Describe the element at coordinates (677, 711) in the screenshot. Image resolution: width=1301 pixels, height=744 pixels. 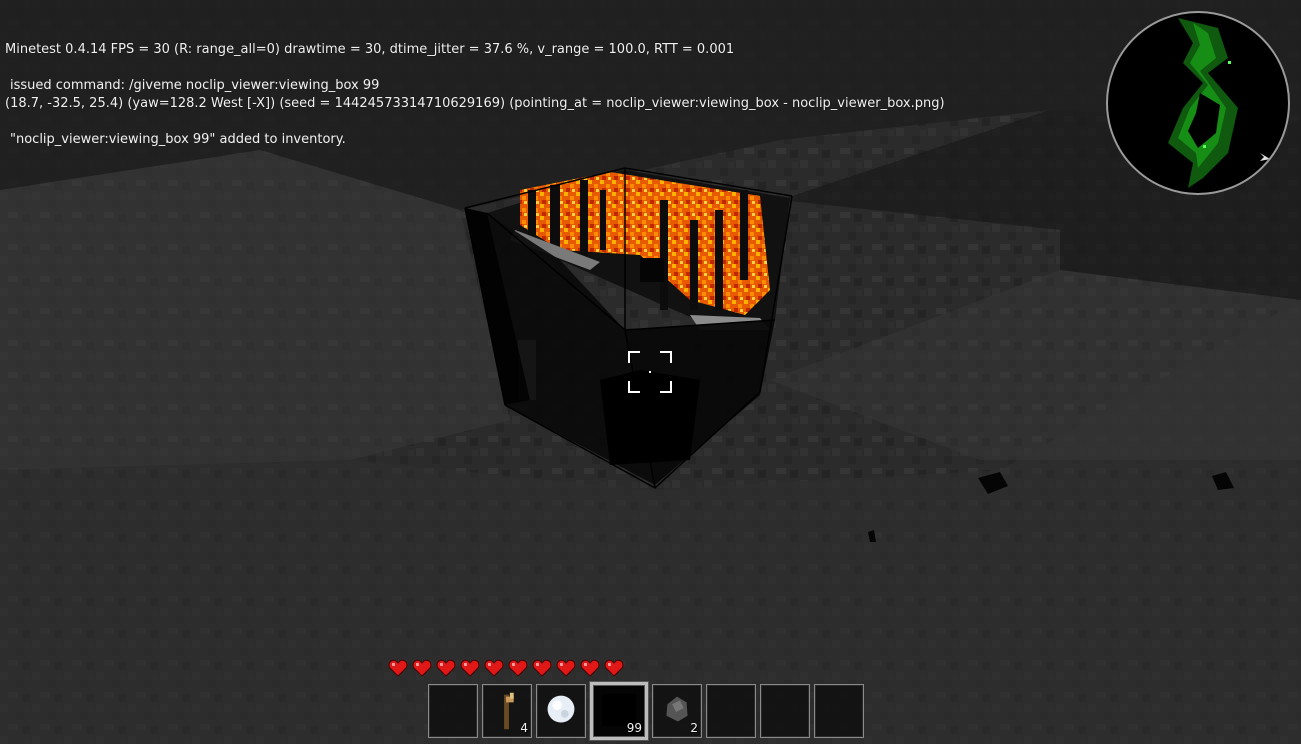
I see `hotbar-slot-5: 2` at that location.